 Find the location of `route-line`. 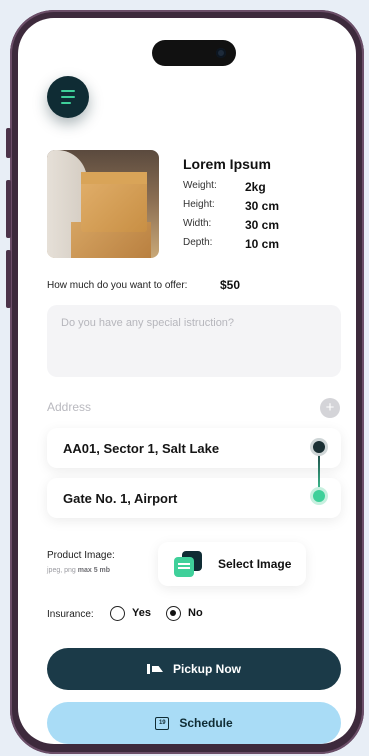

route-line is located at coordinates (319, 472).